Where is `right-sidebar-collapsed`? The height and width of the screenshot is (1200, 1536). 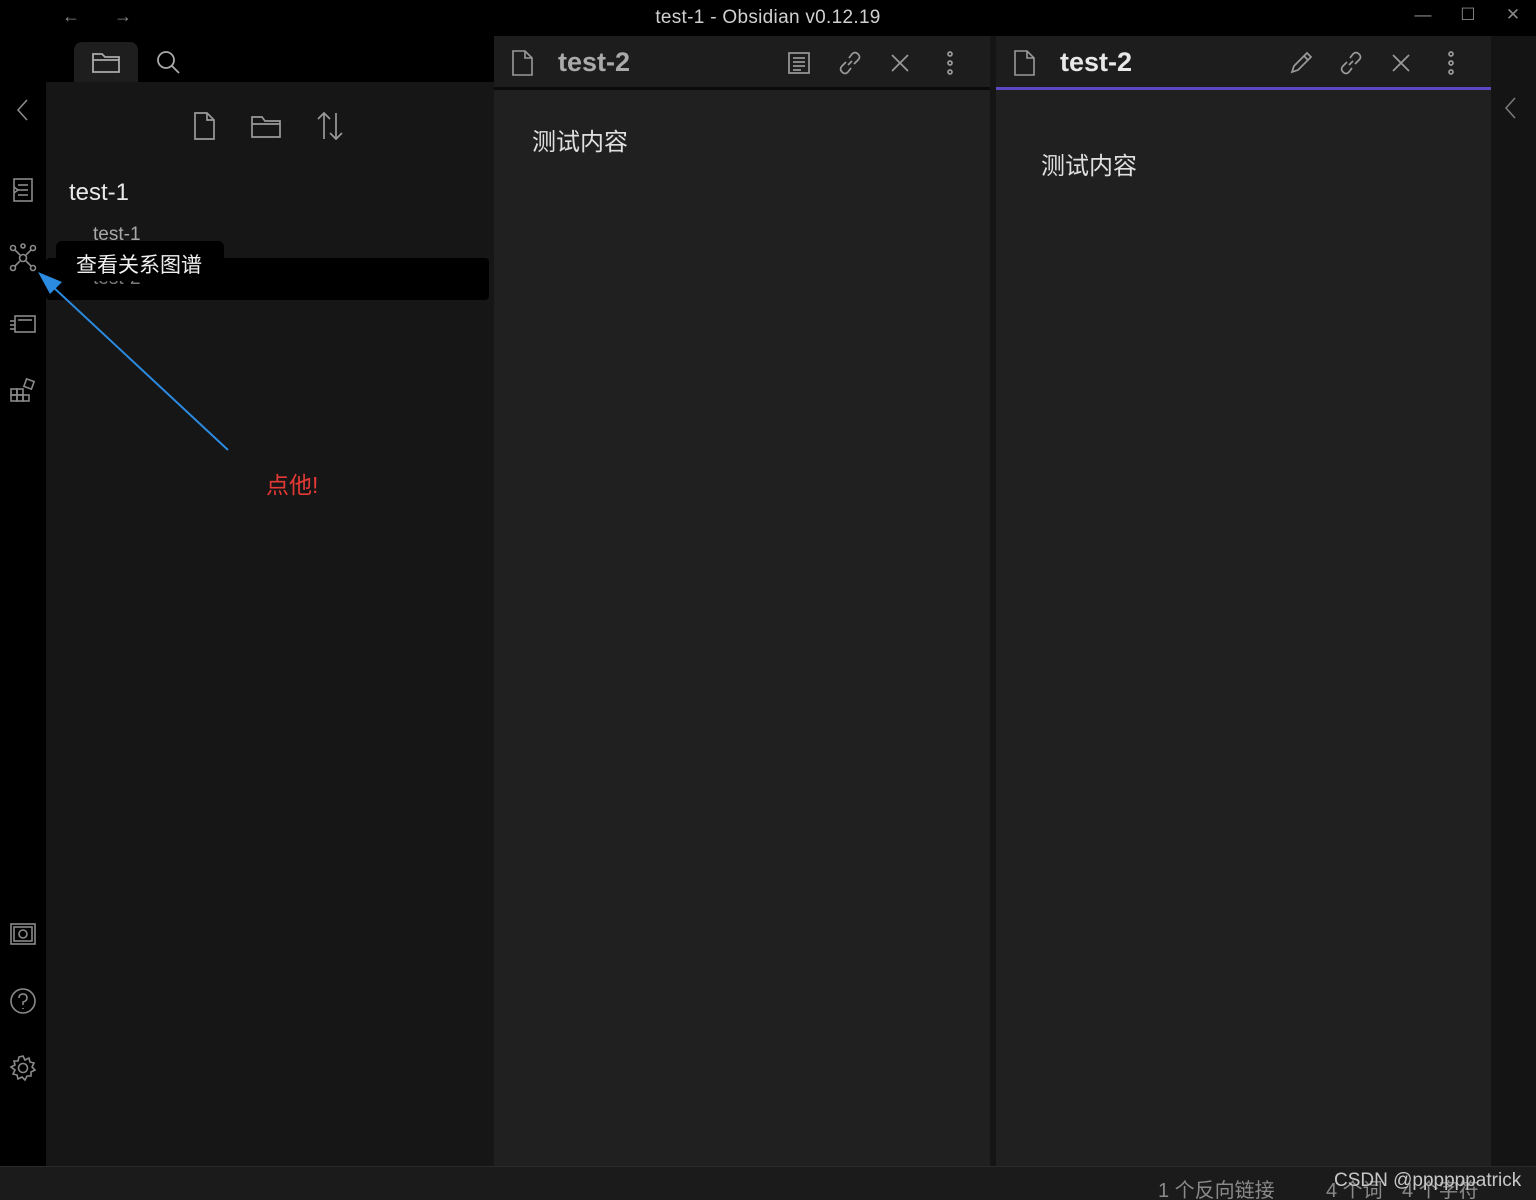
right-sidebar-collapsed is located at coordinates (1513, 601).